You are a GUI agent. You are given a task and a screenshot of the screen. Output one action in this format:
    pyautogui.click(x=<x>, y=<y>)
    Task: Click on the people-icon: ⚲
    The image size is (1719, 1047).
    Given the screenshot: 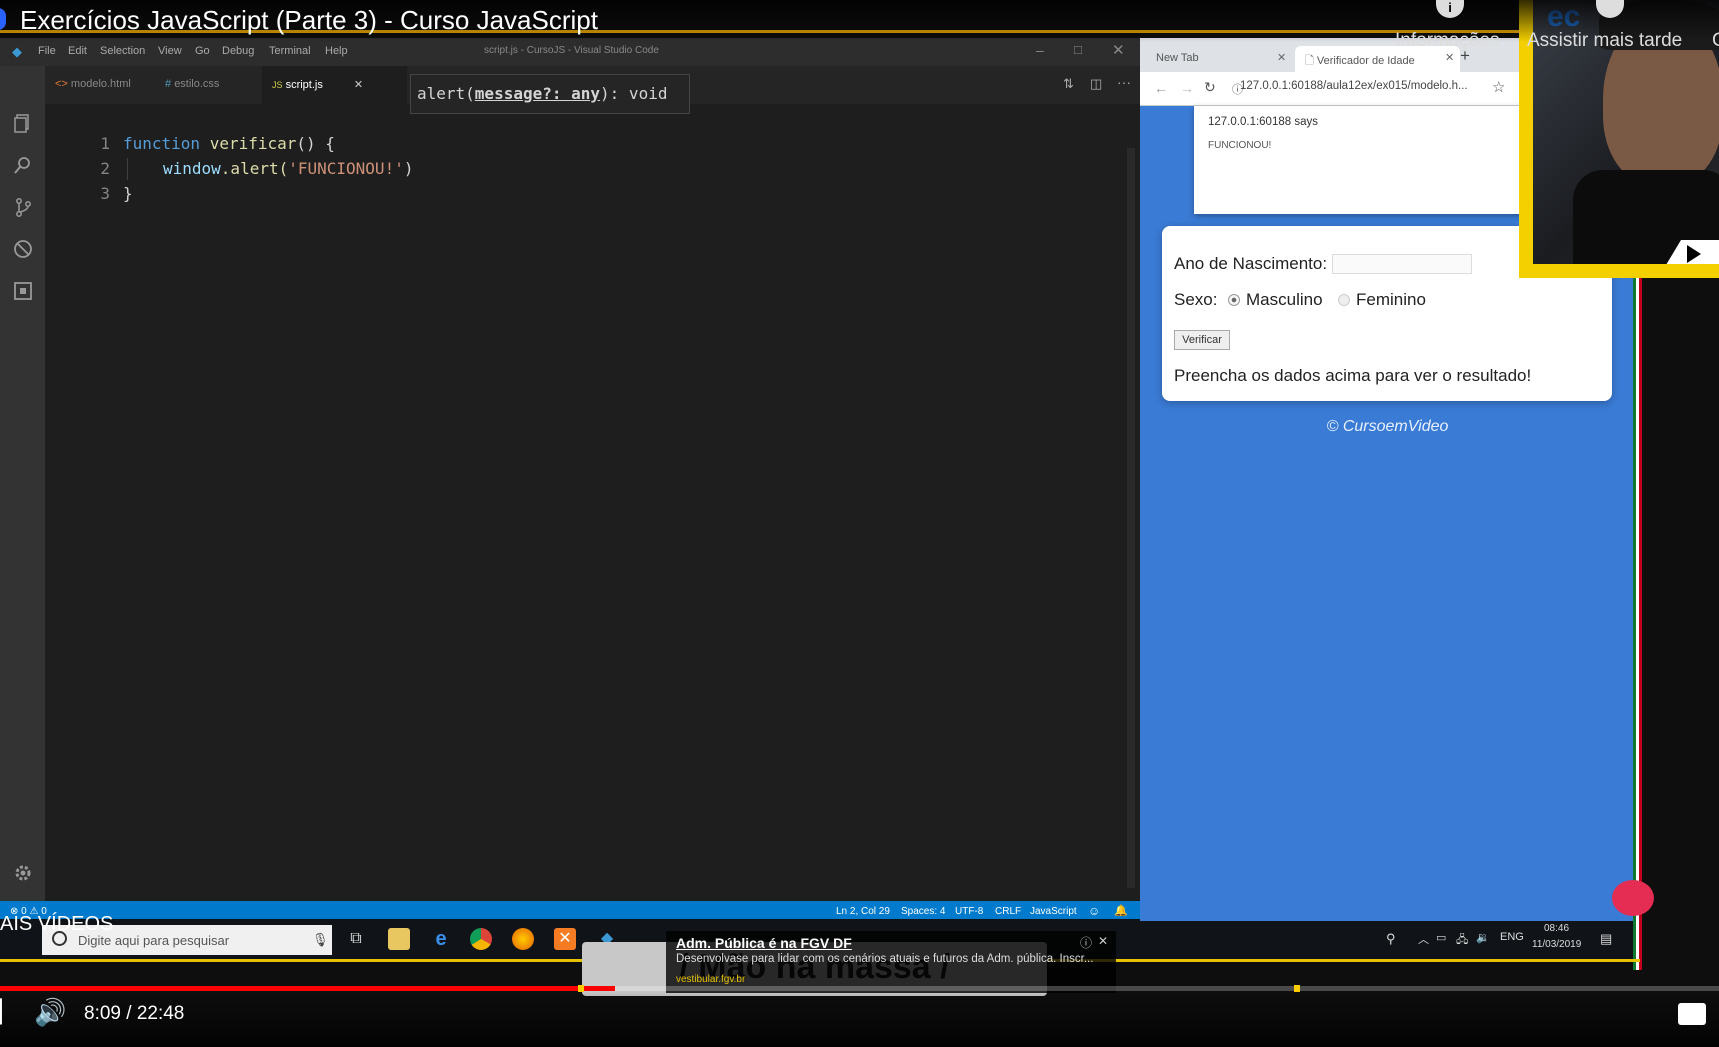 What is the action you would take?
    pyautogui.click(x=1391, y=939)
    